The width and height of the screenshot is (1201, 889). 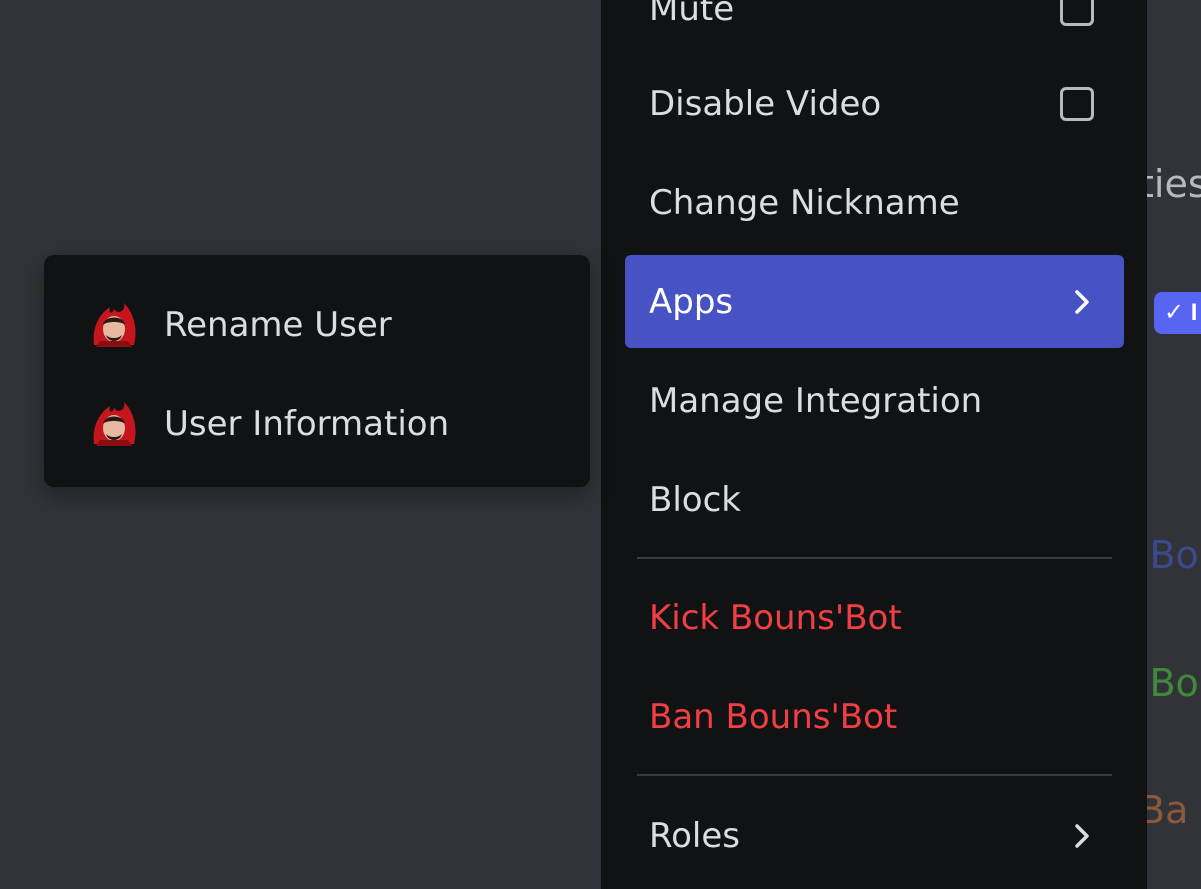 What do you see at coordinates (1077, 13) in the screenshot?
I see `mute-checkbox` at bounding box center [1077, 13].